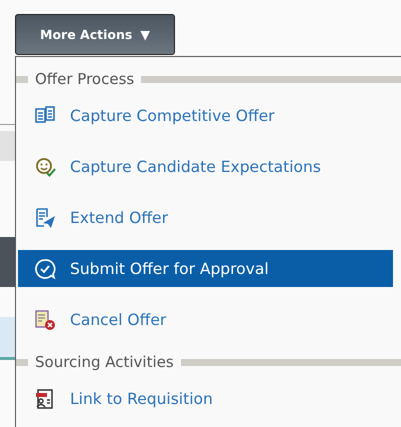 The height and width of the screenshot is (427, 401). I want to click on menu-item: Link to Requisition, so click(205, 398).